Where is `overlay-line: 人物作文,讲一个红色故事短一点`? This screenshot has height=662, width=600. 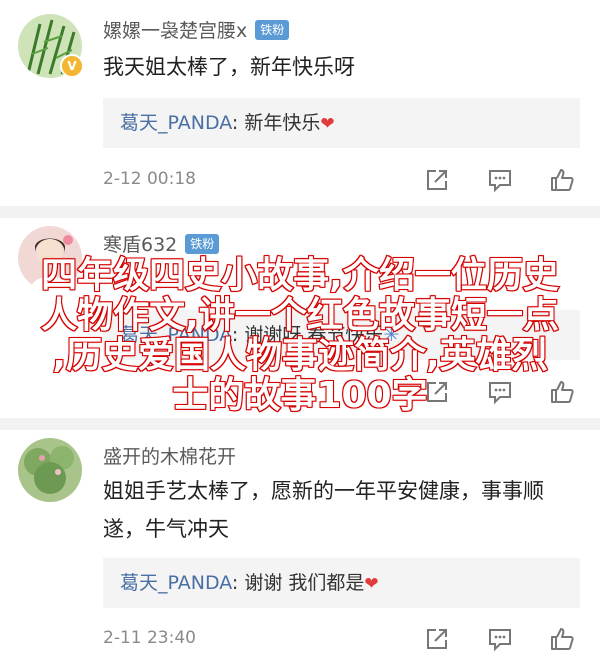
overlay-line: 人物作文,讲一个红色故事短一点 is located at coordinates (300, 316).